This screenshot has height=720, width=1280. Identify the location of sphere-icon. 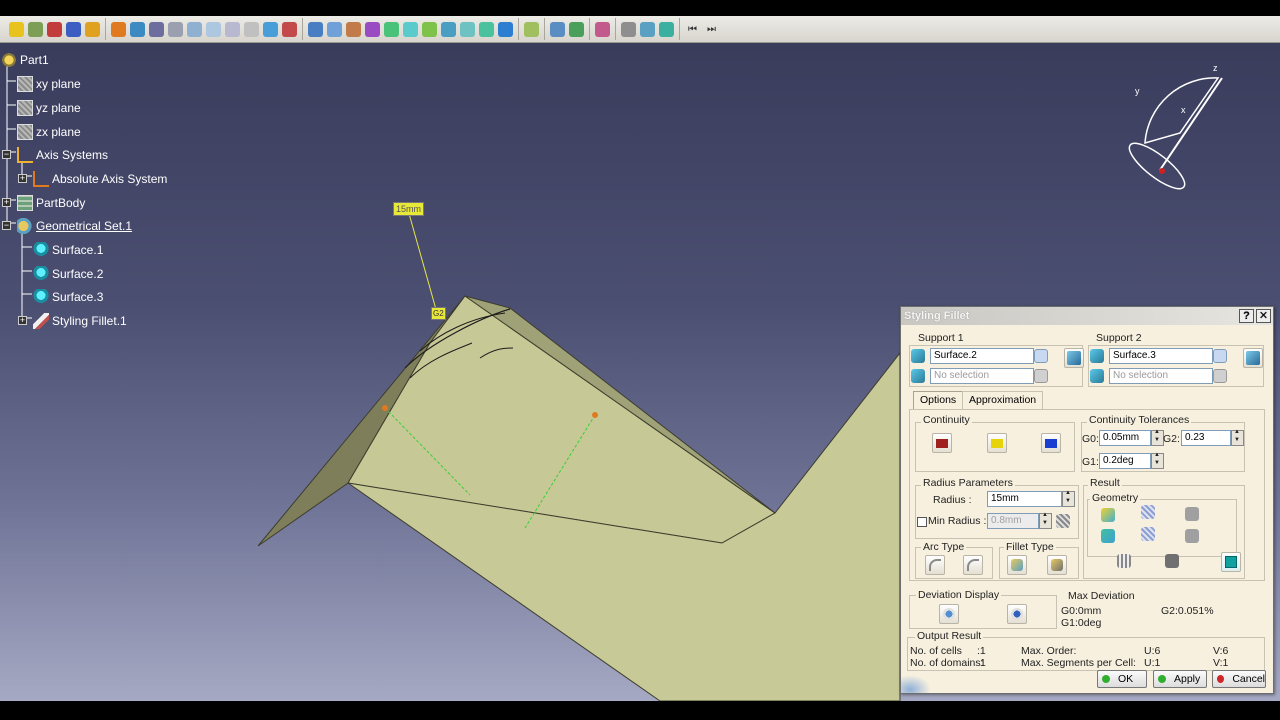
(175, 29).